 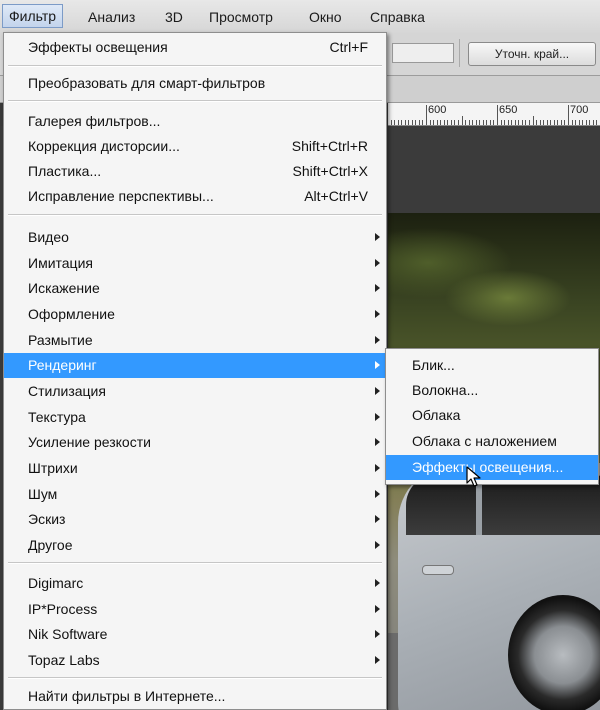 I want to click on menu-item-brush-strokes: Штрихи, so click(x=195, y=468).